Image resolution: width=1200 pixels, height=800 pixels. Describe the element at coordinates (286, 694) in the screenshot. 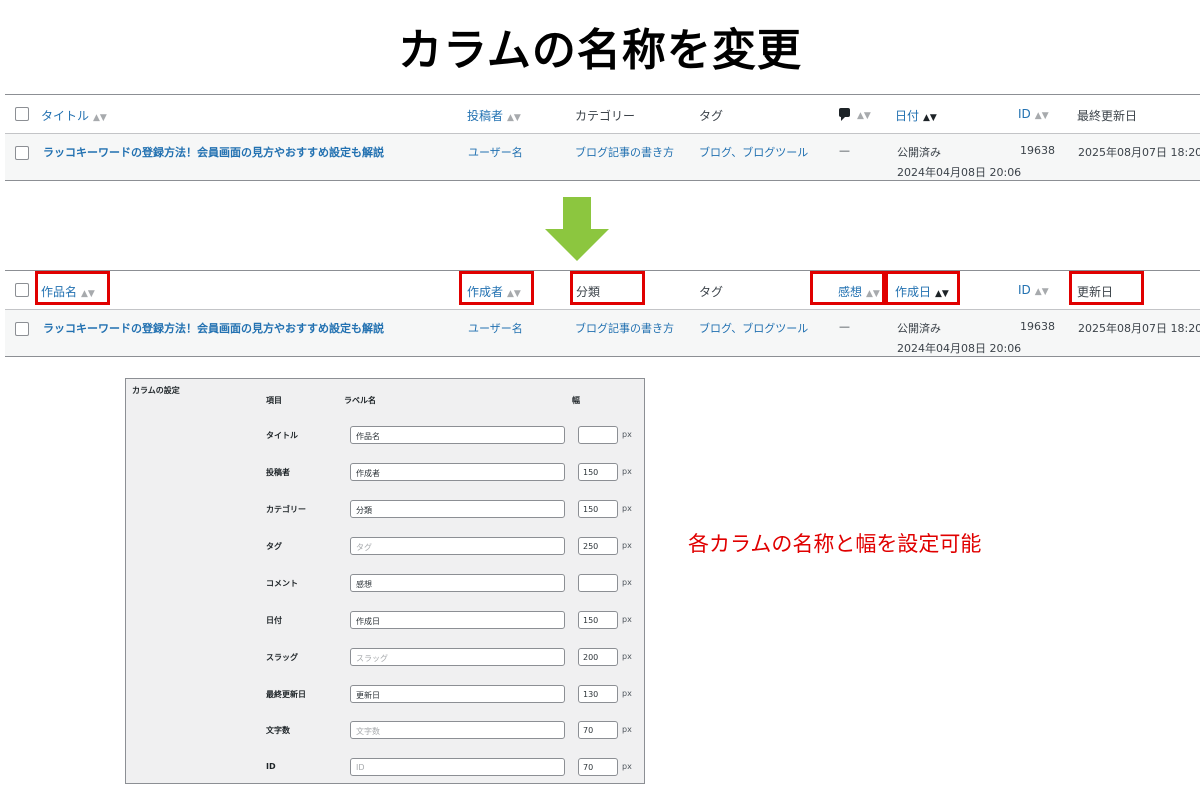

I see `settings-item-name: 最終更新日` at that location.